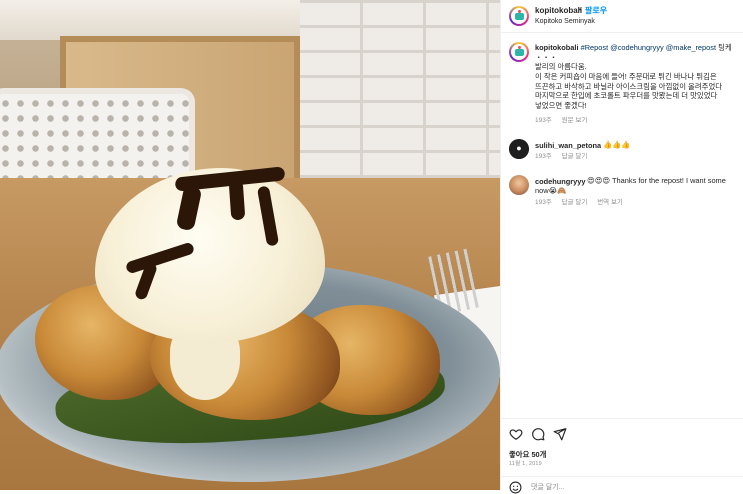  What do you see at coordinates (610, 202) in the screenshot?
I see `translate-button: 번역 보기` at bounding box center [610, 202].